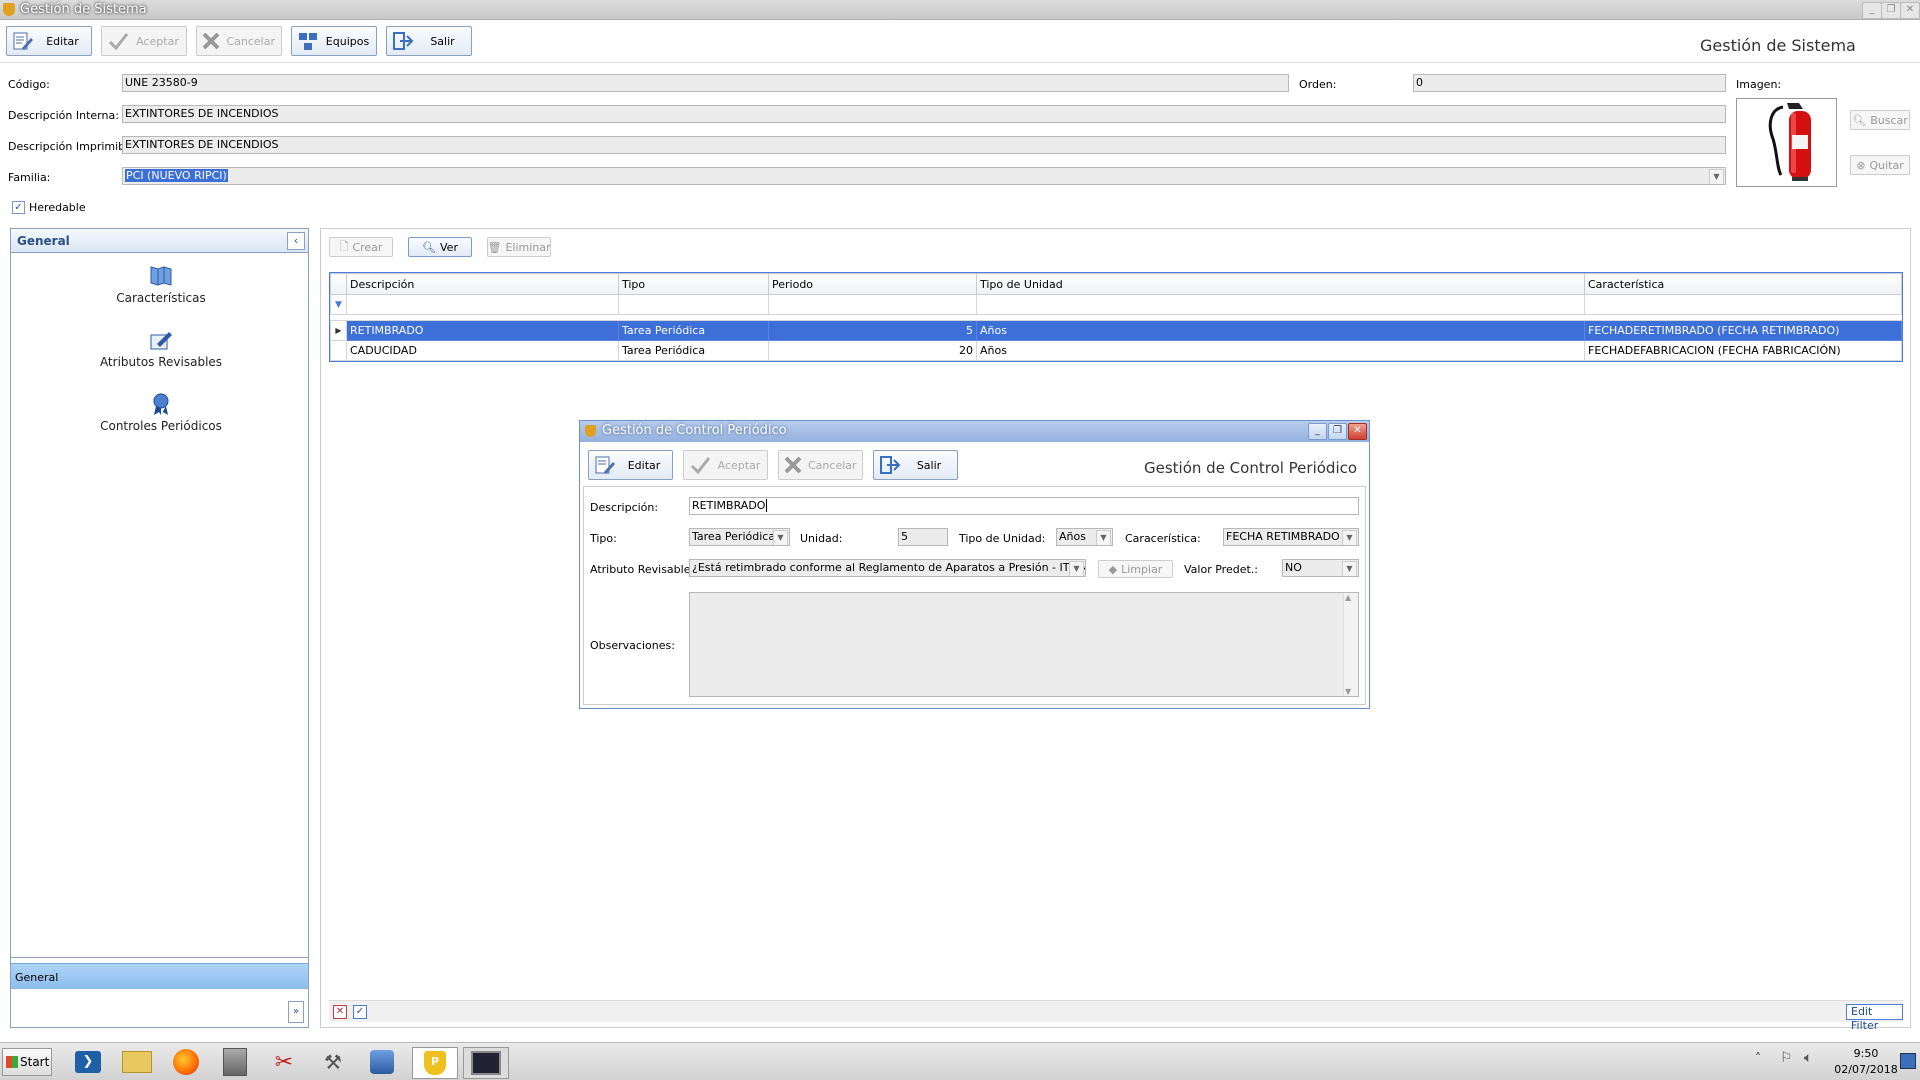 The height and width of the screenshot is (1080, 1920). Describe the element at coordinates (161, 284) in the screenshot. I see `sidebar-item-caracteristicas: Características` at that location.